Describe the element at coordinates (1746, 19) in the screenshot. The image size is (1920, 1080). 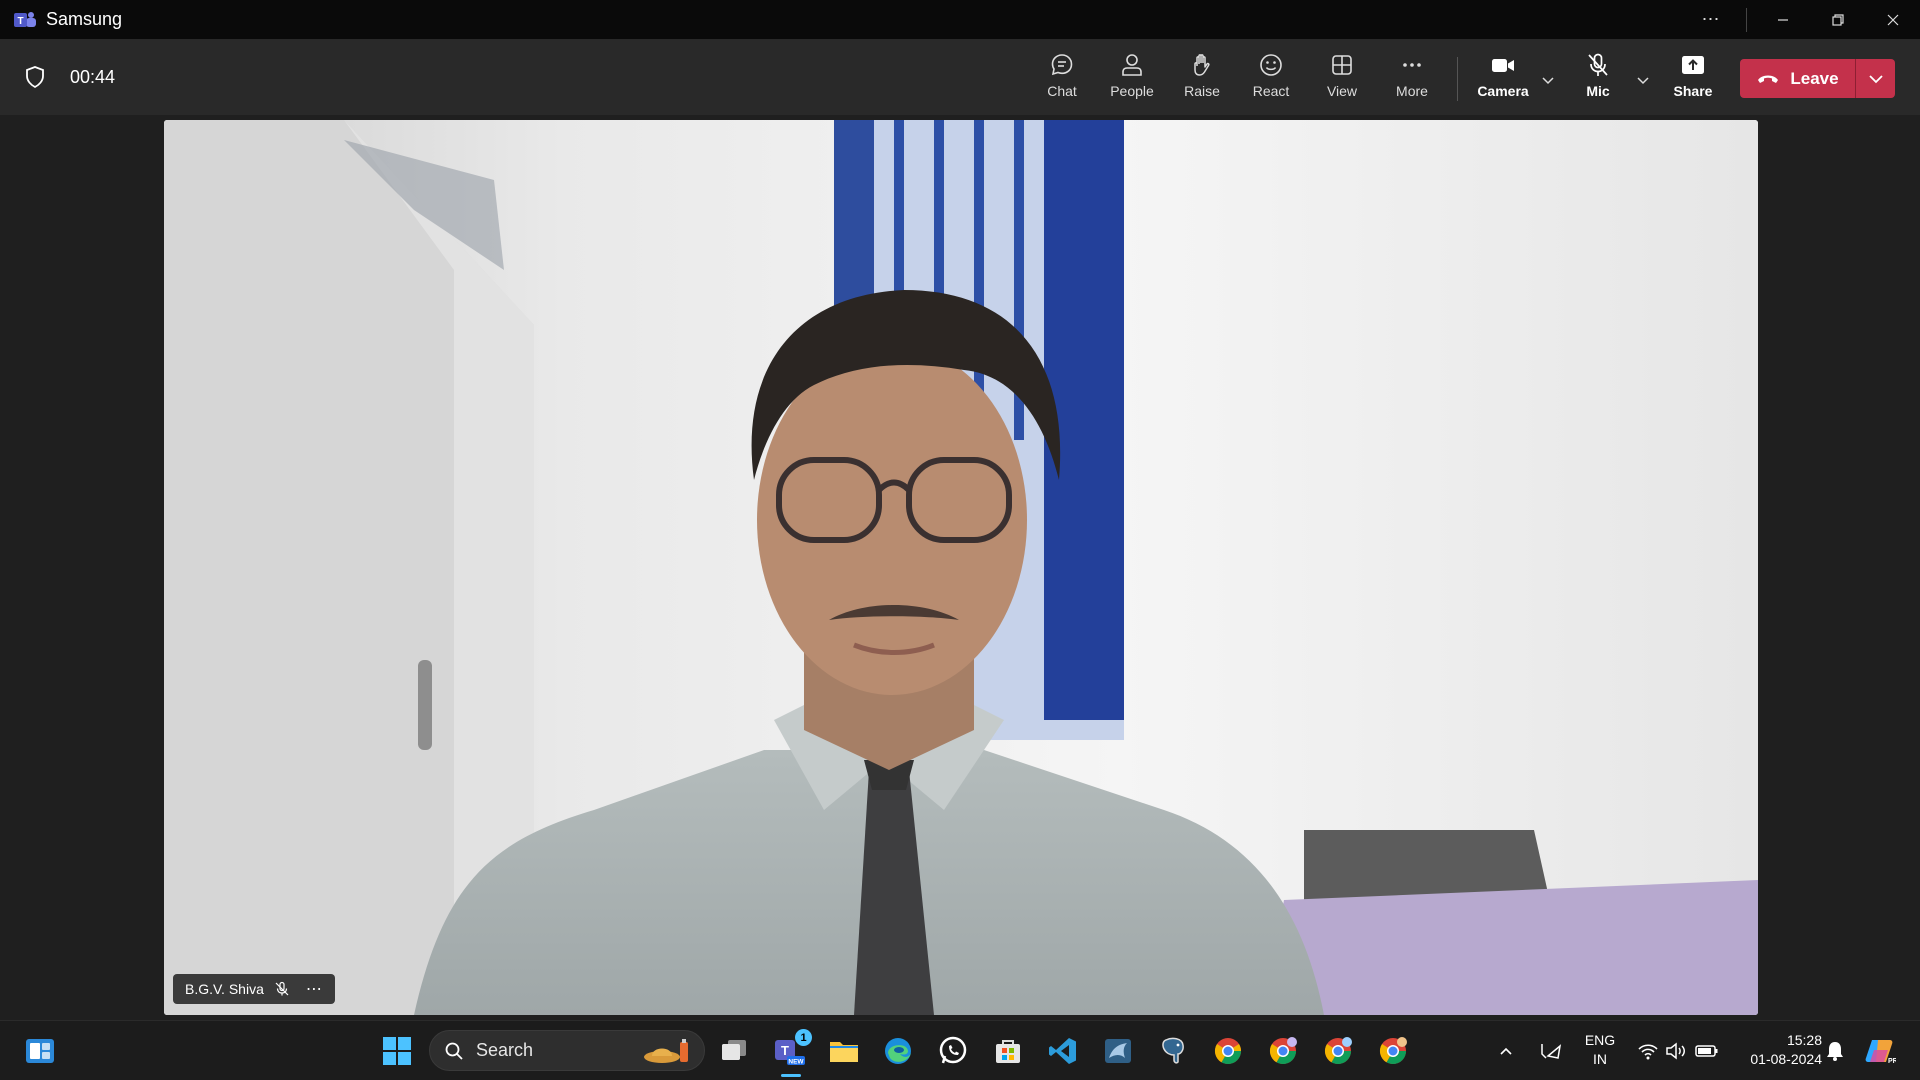
I see `title-divider` at that location.